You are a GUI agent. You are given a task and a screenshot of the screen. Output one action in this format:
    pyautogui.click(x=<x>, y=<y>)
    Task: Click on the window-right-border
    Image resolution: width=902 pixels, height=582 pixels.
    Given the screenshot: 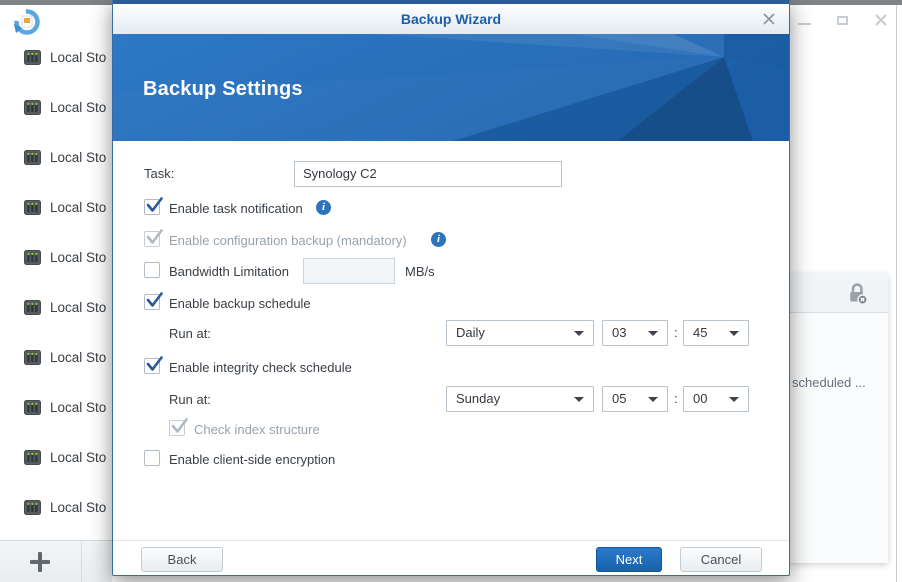 What is the action you would take?
    pyautogui.click(x=896, y=293)
    